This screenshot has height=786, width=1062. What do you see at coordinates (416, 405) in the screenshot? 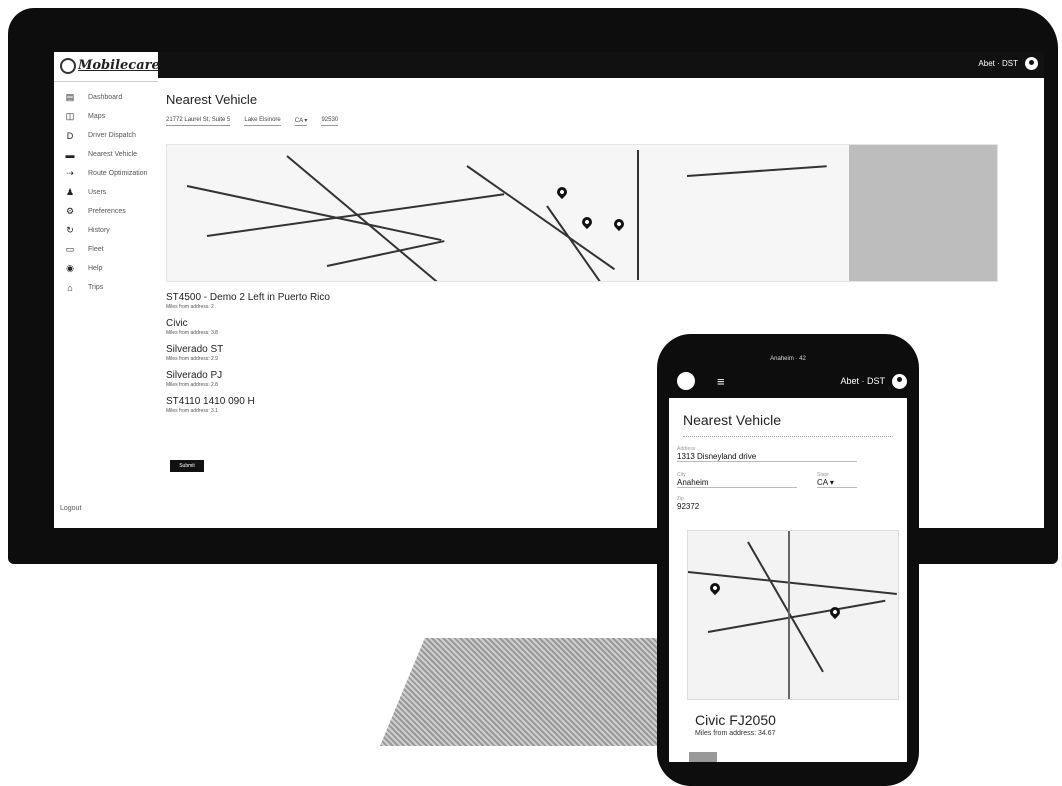
I see `vehicle-list-item: ST4110 1410 090 H Miles from address: 3.1` at bounding box center [416, 405].